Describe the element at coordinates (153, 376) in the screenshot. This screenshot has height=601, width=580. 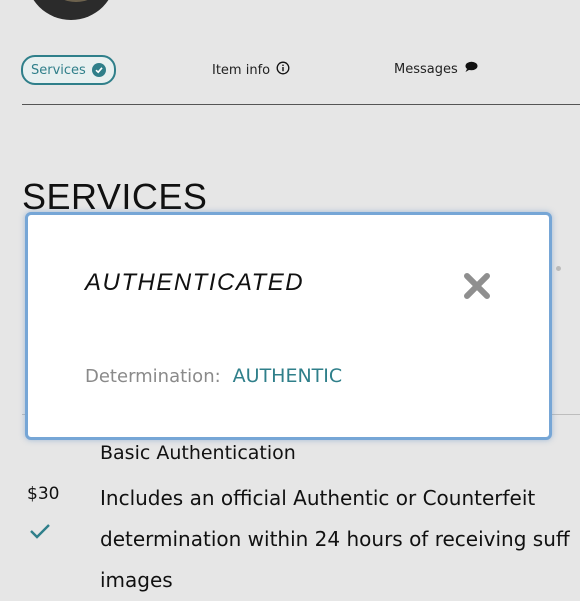
I see `determination-label: Determination:` at that location.